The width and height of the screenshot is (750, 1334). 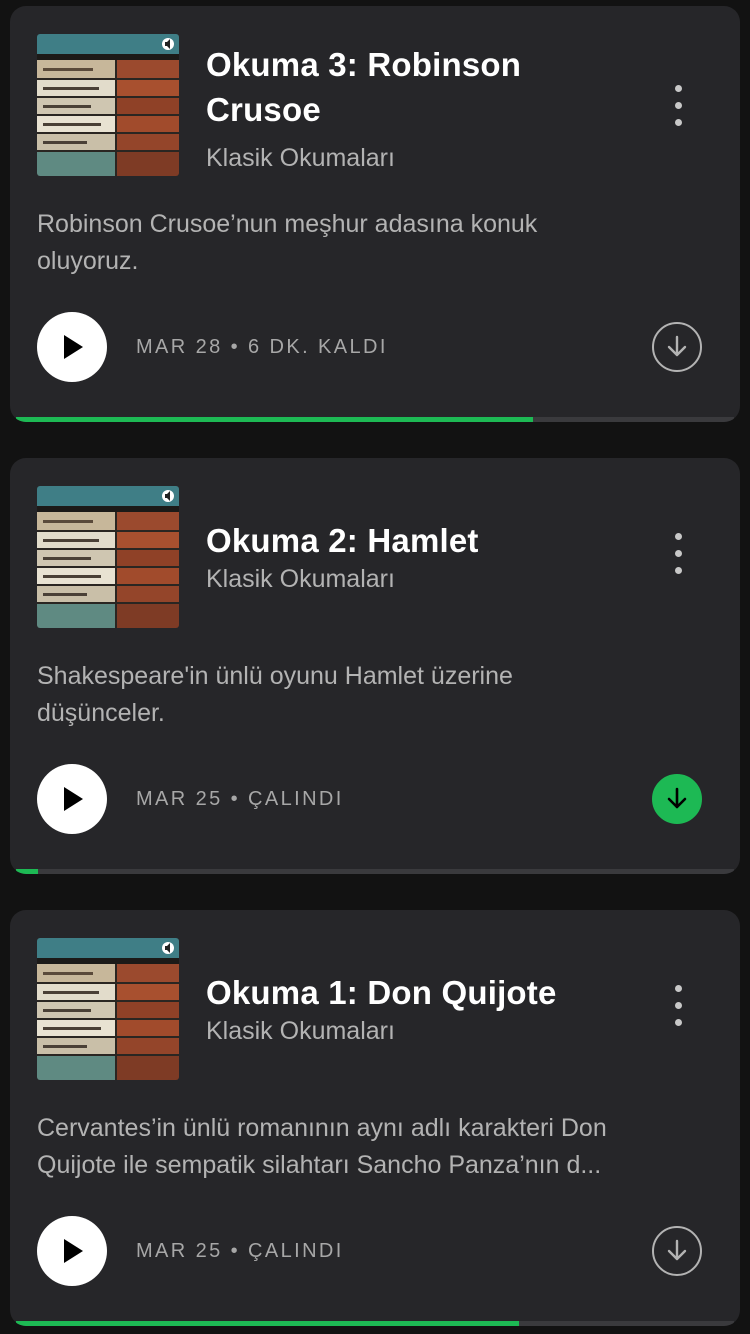 I want to click on episode-title: Okuma 3: Robinson Crusoe, so click(x=416, y=87).